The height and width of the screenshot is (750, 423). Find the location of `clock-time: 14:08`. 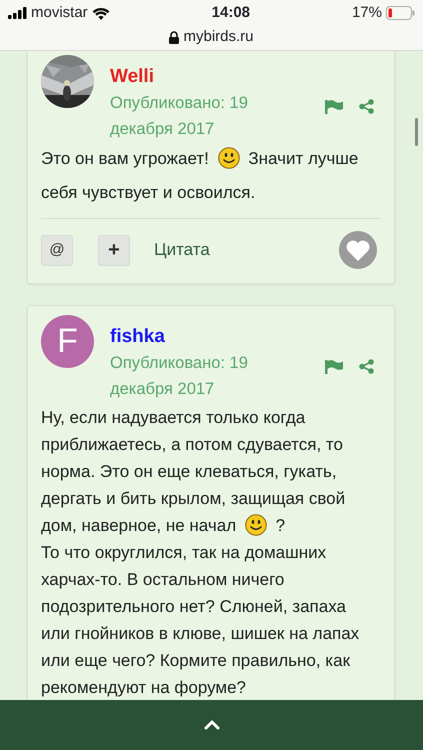

clock-time: 14:08 is located at coordinates (231, 12).